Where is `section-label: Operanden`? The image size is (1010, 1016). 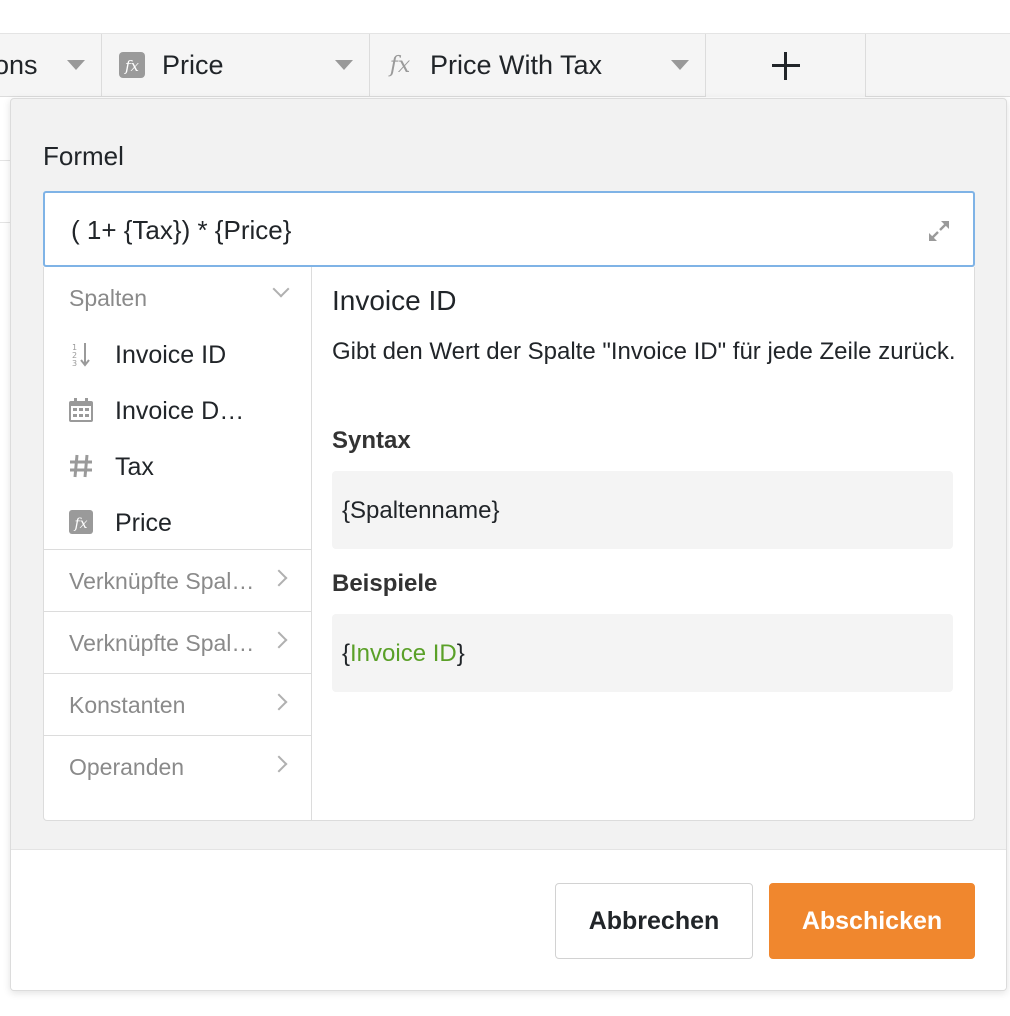 section-label: Operanden is located at coordinates (127, 767).